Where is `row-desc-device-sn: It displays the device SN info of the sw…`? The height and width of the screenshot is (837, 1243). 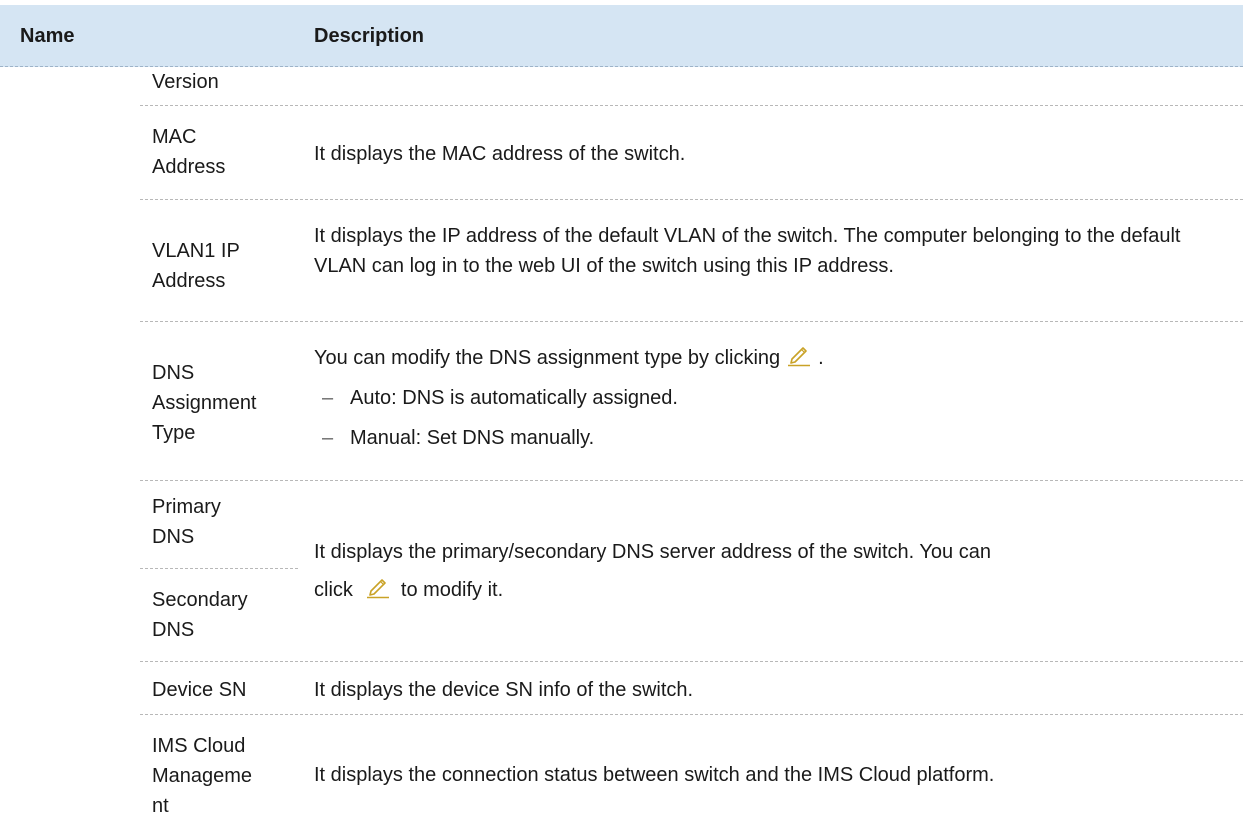 row-desc-device-sn: It displays the device SN info of the sw… is located at coordinates (504, 690).